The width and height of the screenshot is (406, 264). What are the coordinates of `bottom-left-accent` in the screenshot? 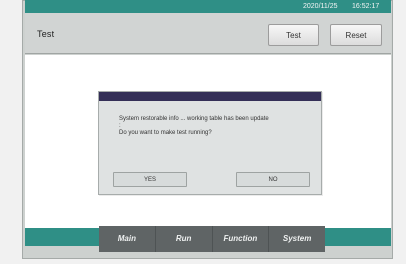 It's located at (62, 237).